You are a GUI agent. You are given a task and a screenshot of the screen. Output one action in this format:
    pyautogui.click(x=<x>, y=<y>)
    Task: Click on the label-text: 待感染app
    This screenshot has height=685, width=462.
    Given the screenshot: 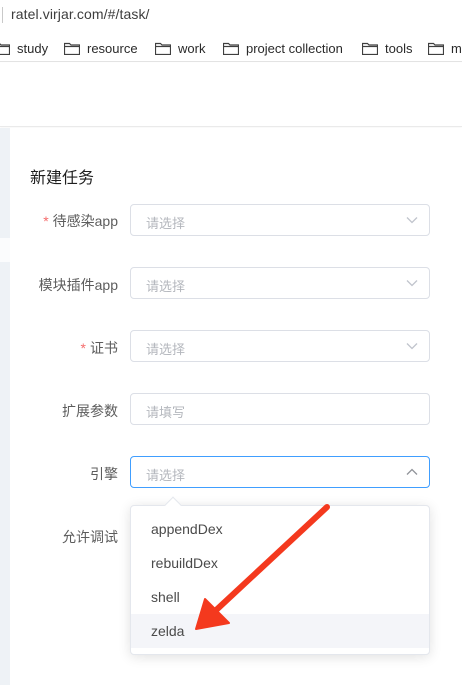 What is the action you would take?
    pyautogui.click(x=85, y=221)
    